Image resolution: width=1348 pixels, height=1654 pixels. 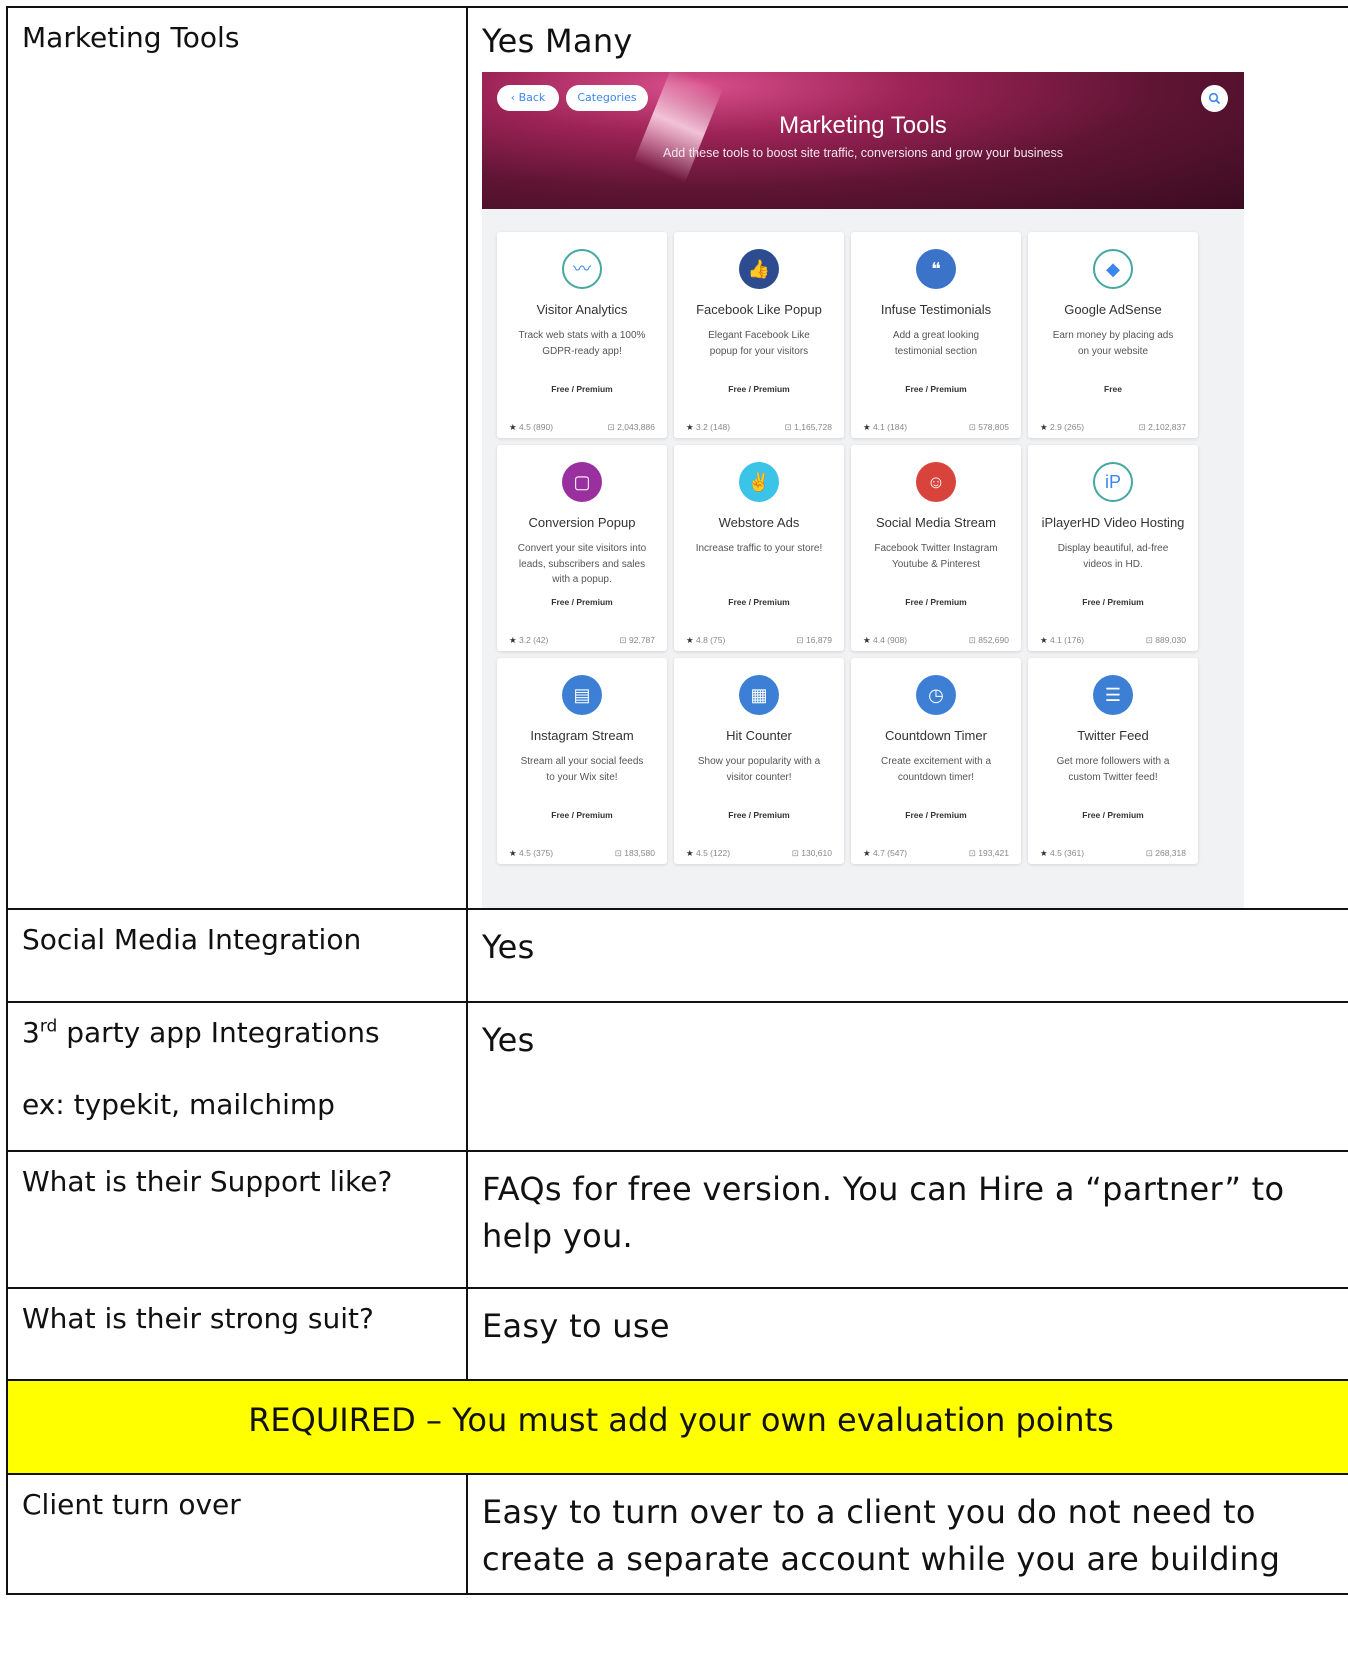 What do you see at coordinates (237, 956) in the screenshot?
I see `label-cell: Social Media Integration` at bounding box center [237, 956].